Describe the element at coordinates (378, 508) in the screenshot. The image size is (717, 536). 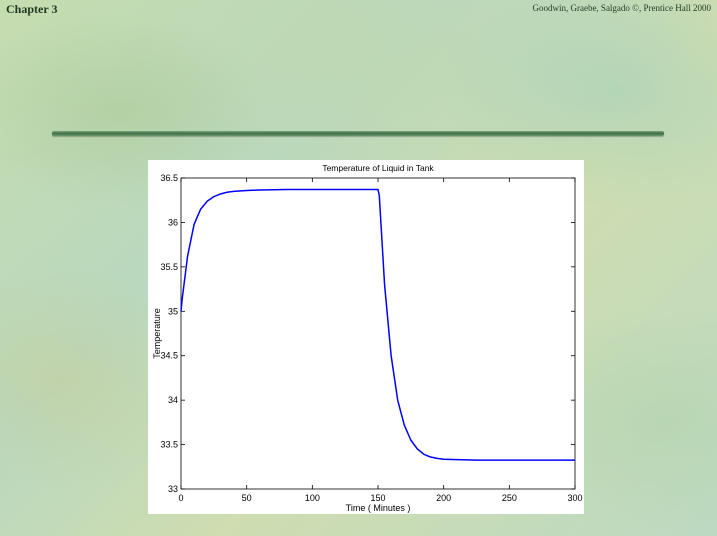
I see `x-axis-label: Time ( Minutes )` at that location.